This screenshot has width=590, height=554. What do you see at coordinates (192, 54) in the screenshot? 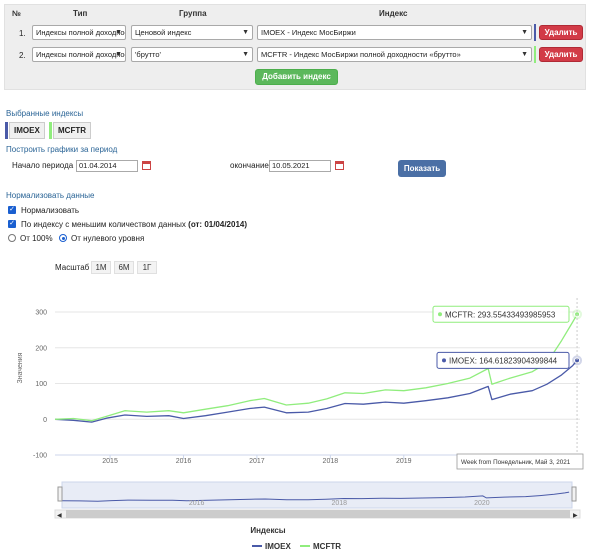
I see `group-select: 'брутто' ▼` at bounding box center [192, 54].